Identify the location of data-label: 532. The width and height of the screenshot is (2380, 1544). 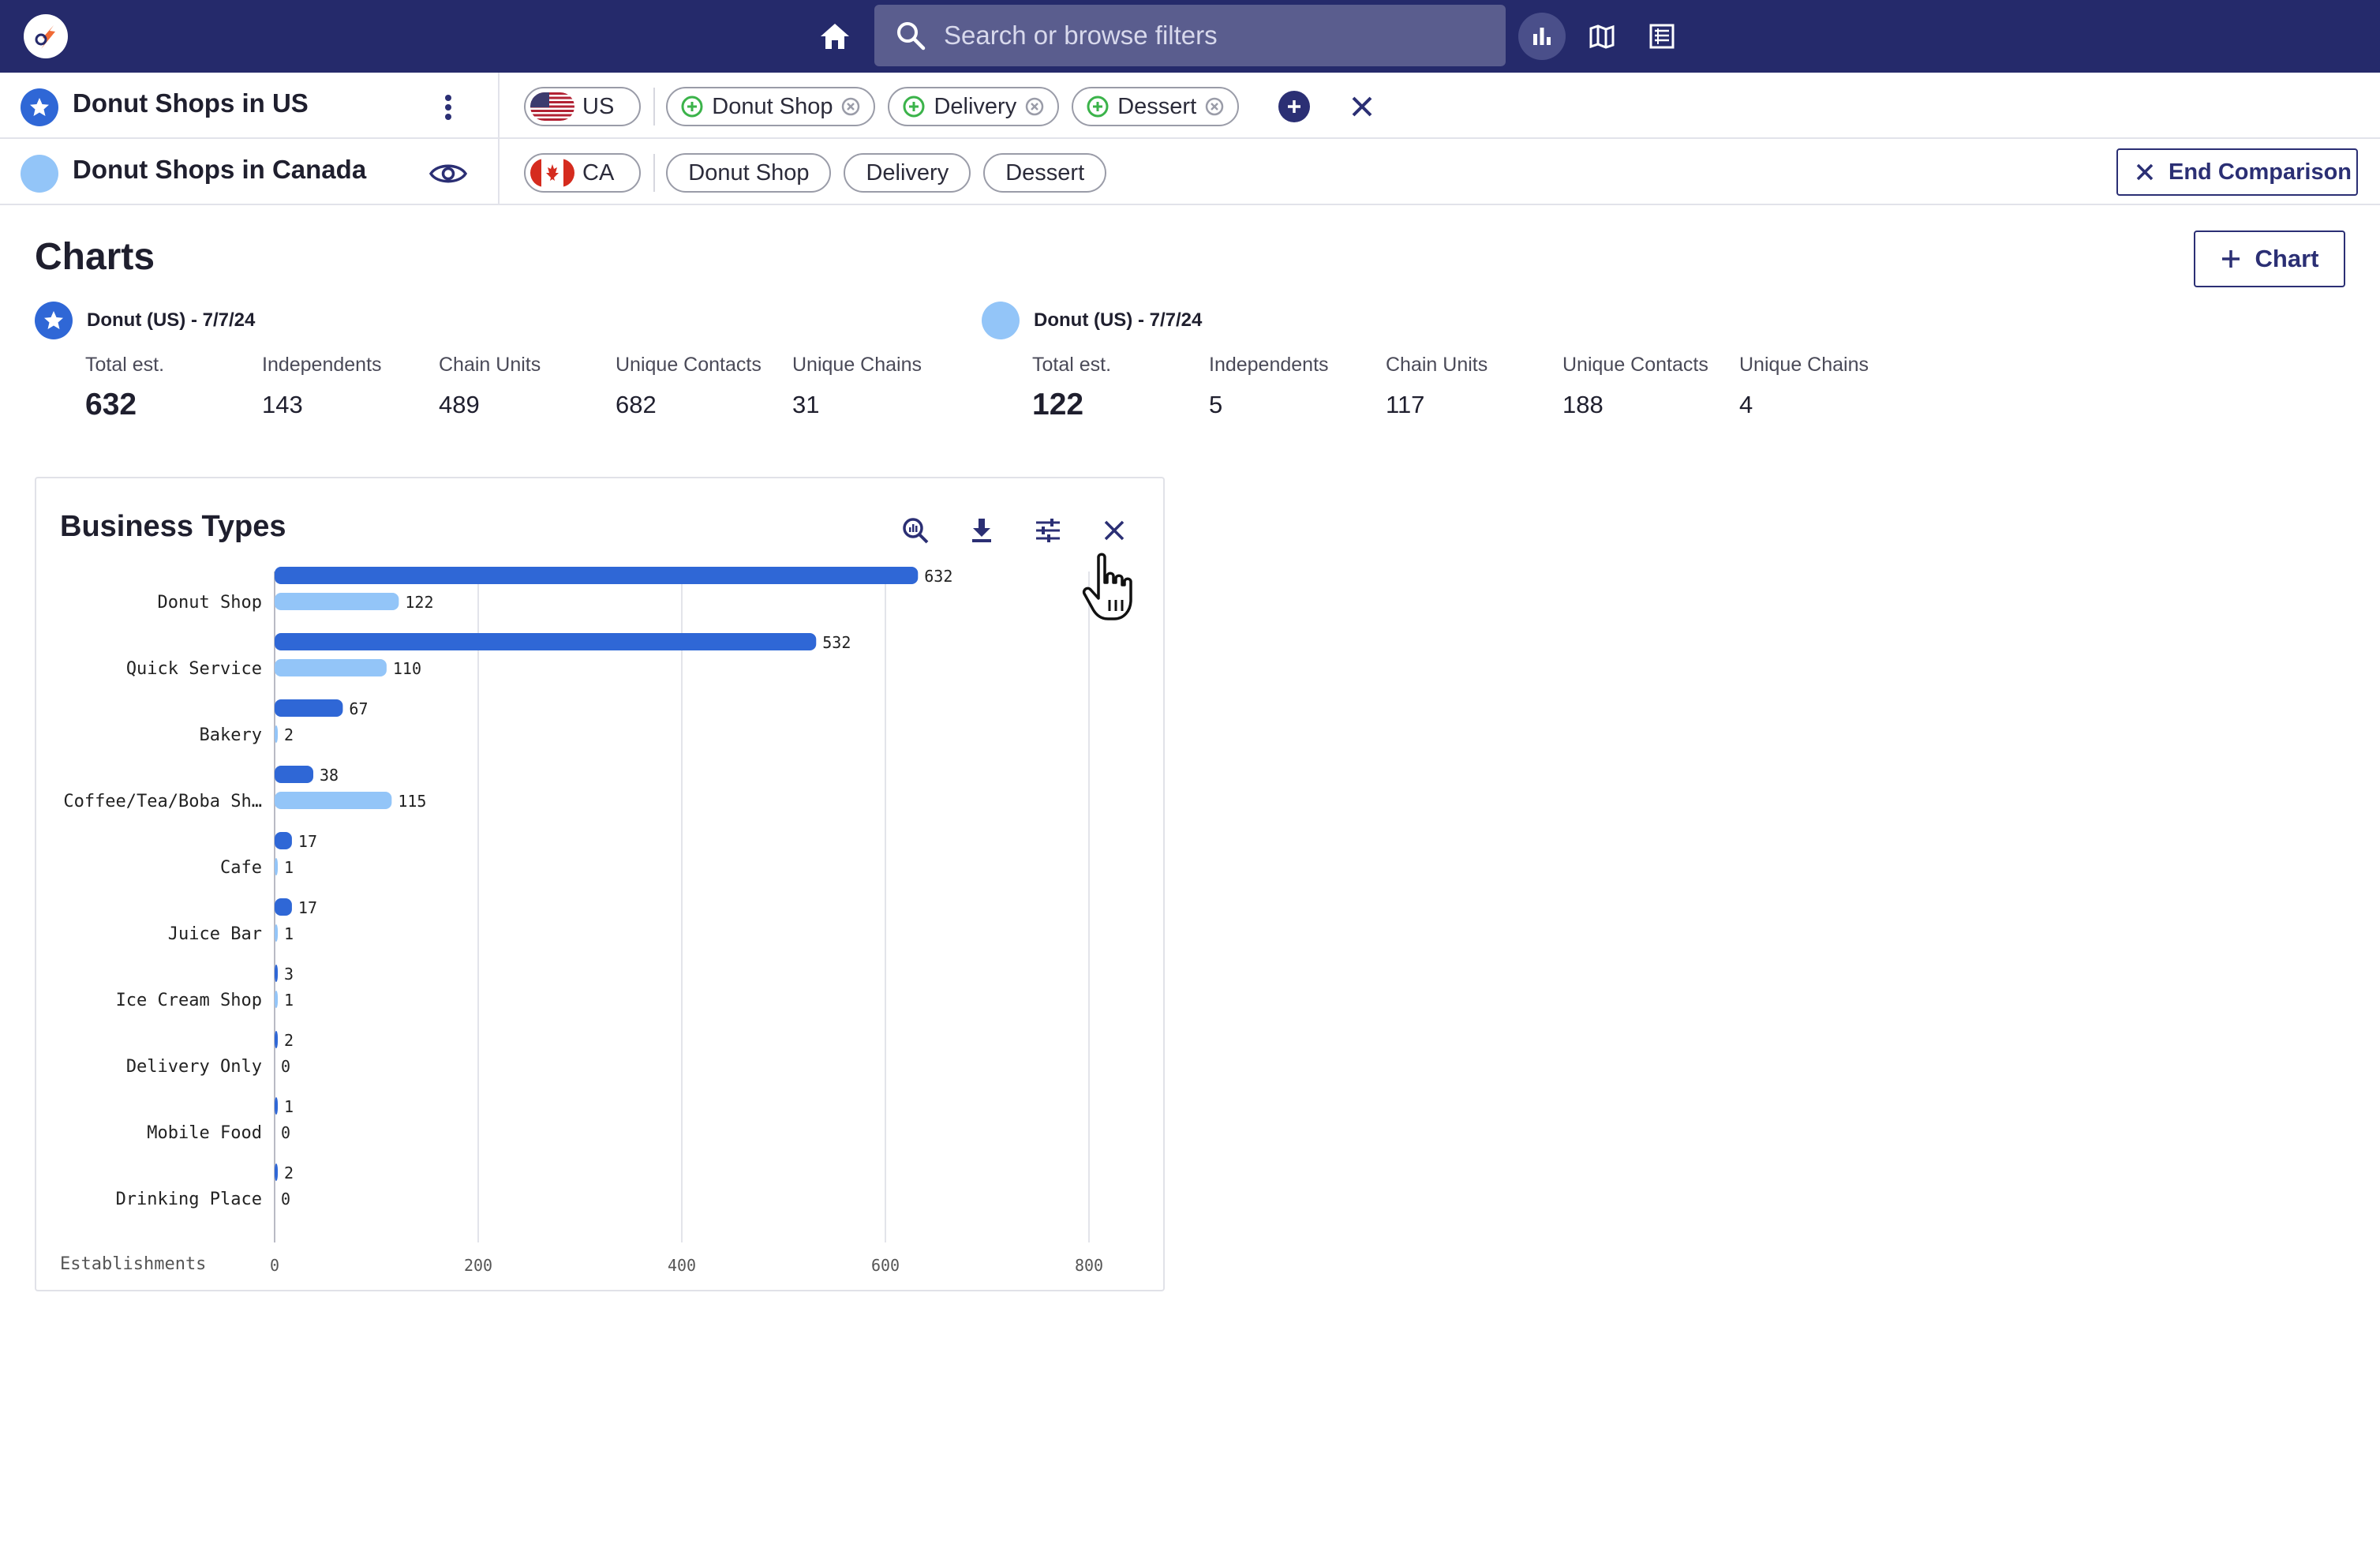
(836, 643).